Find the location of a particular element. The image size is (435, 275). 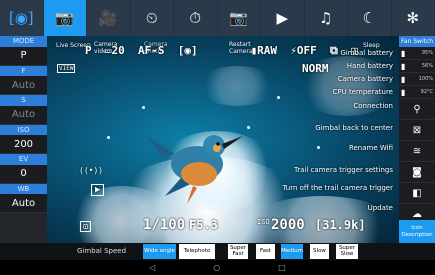

video-icon: 🎥 is located at coordinates (108, 17).